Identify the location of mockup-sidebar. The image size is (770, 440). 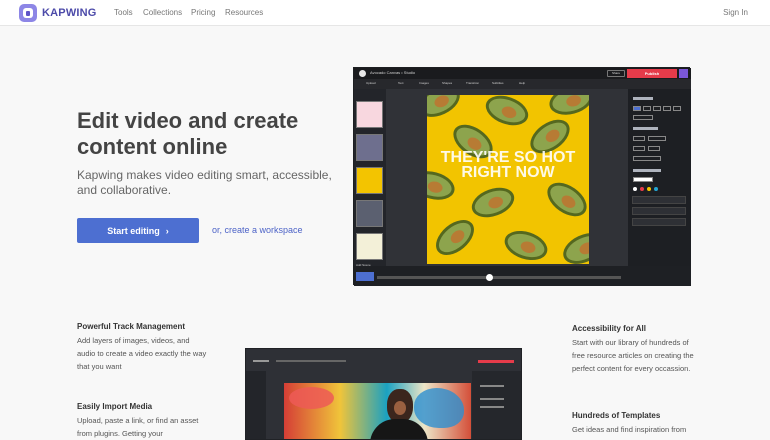
(256, 405).